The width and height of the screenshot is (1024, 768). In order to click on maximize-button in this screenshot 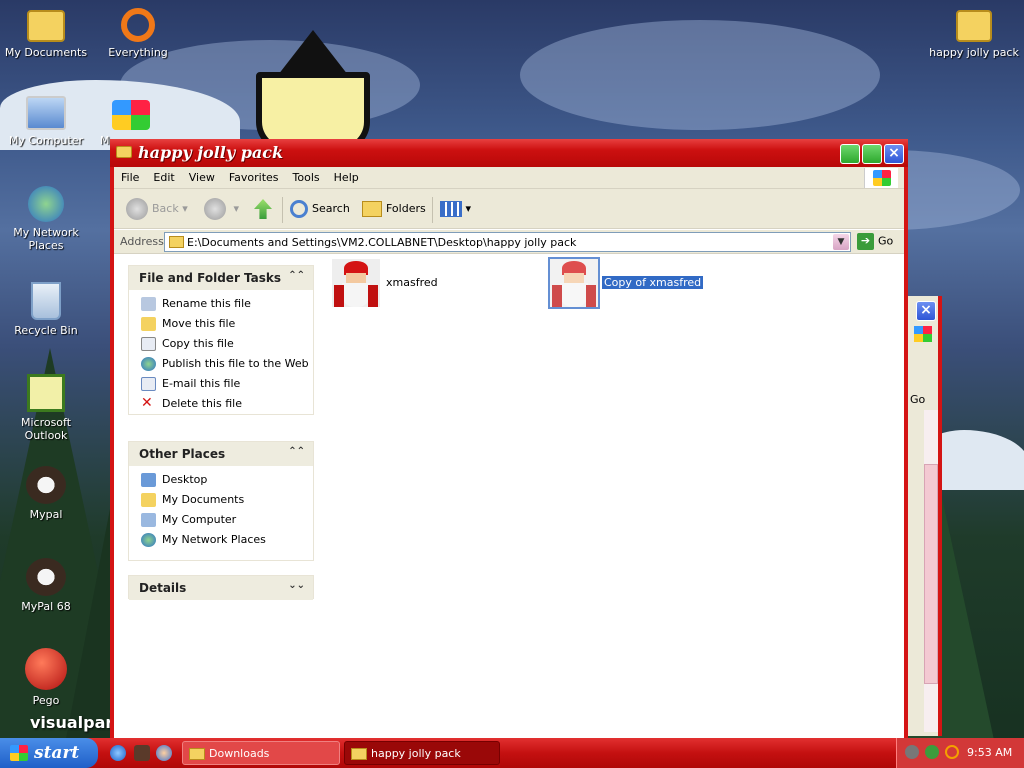, I will do `click(872, 154)`.